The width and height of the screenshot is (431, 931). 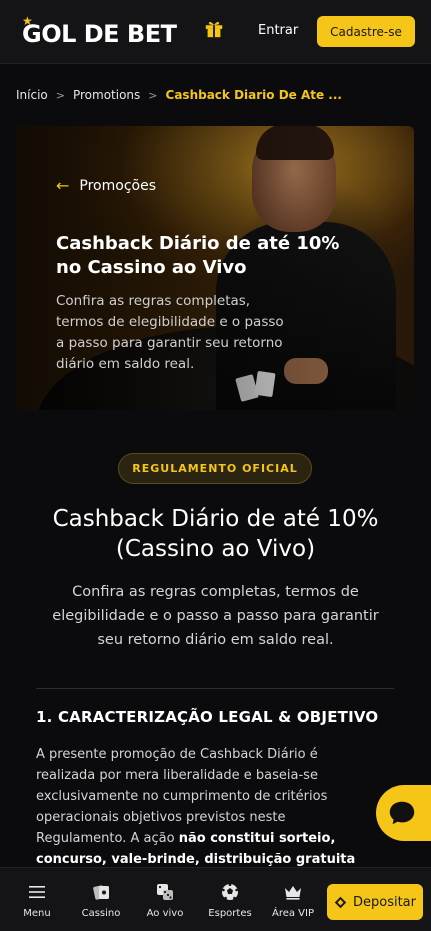 I want to click on nav-live-label: Ao vivo, so click(x=165, y=913).